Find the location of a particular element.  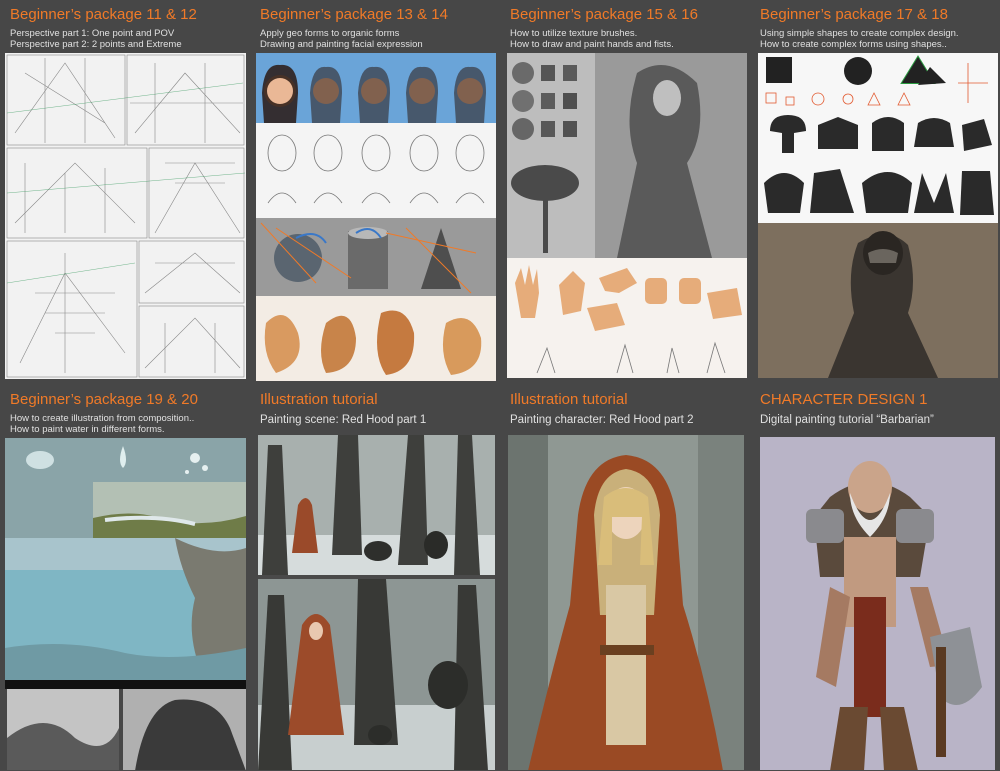

shapes-design-image is located at coordinates (878, 215).